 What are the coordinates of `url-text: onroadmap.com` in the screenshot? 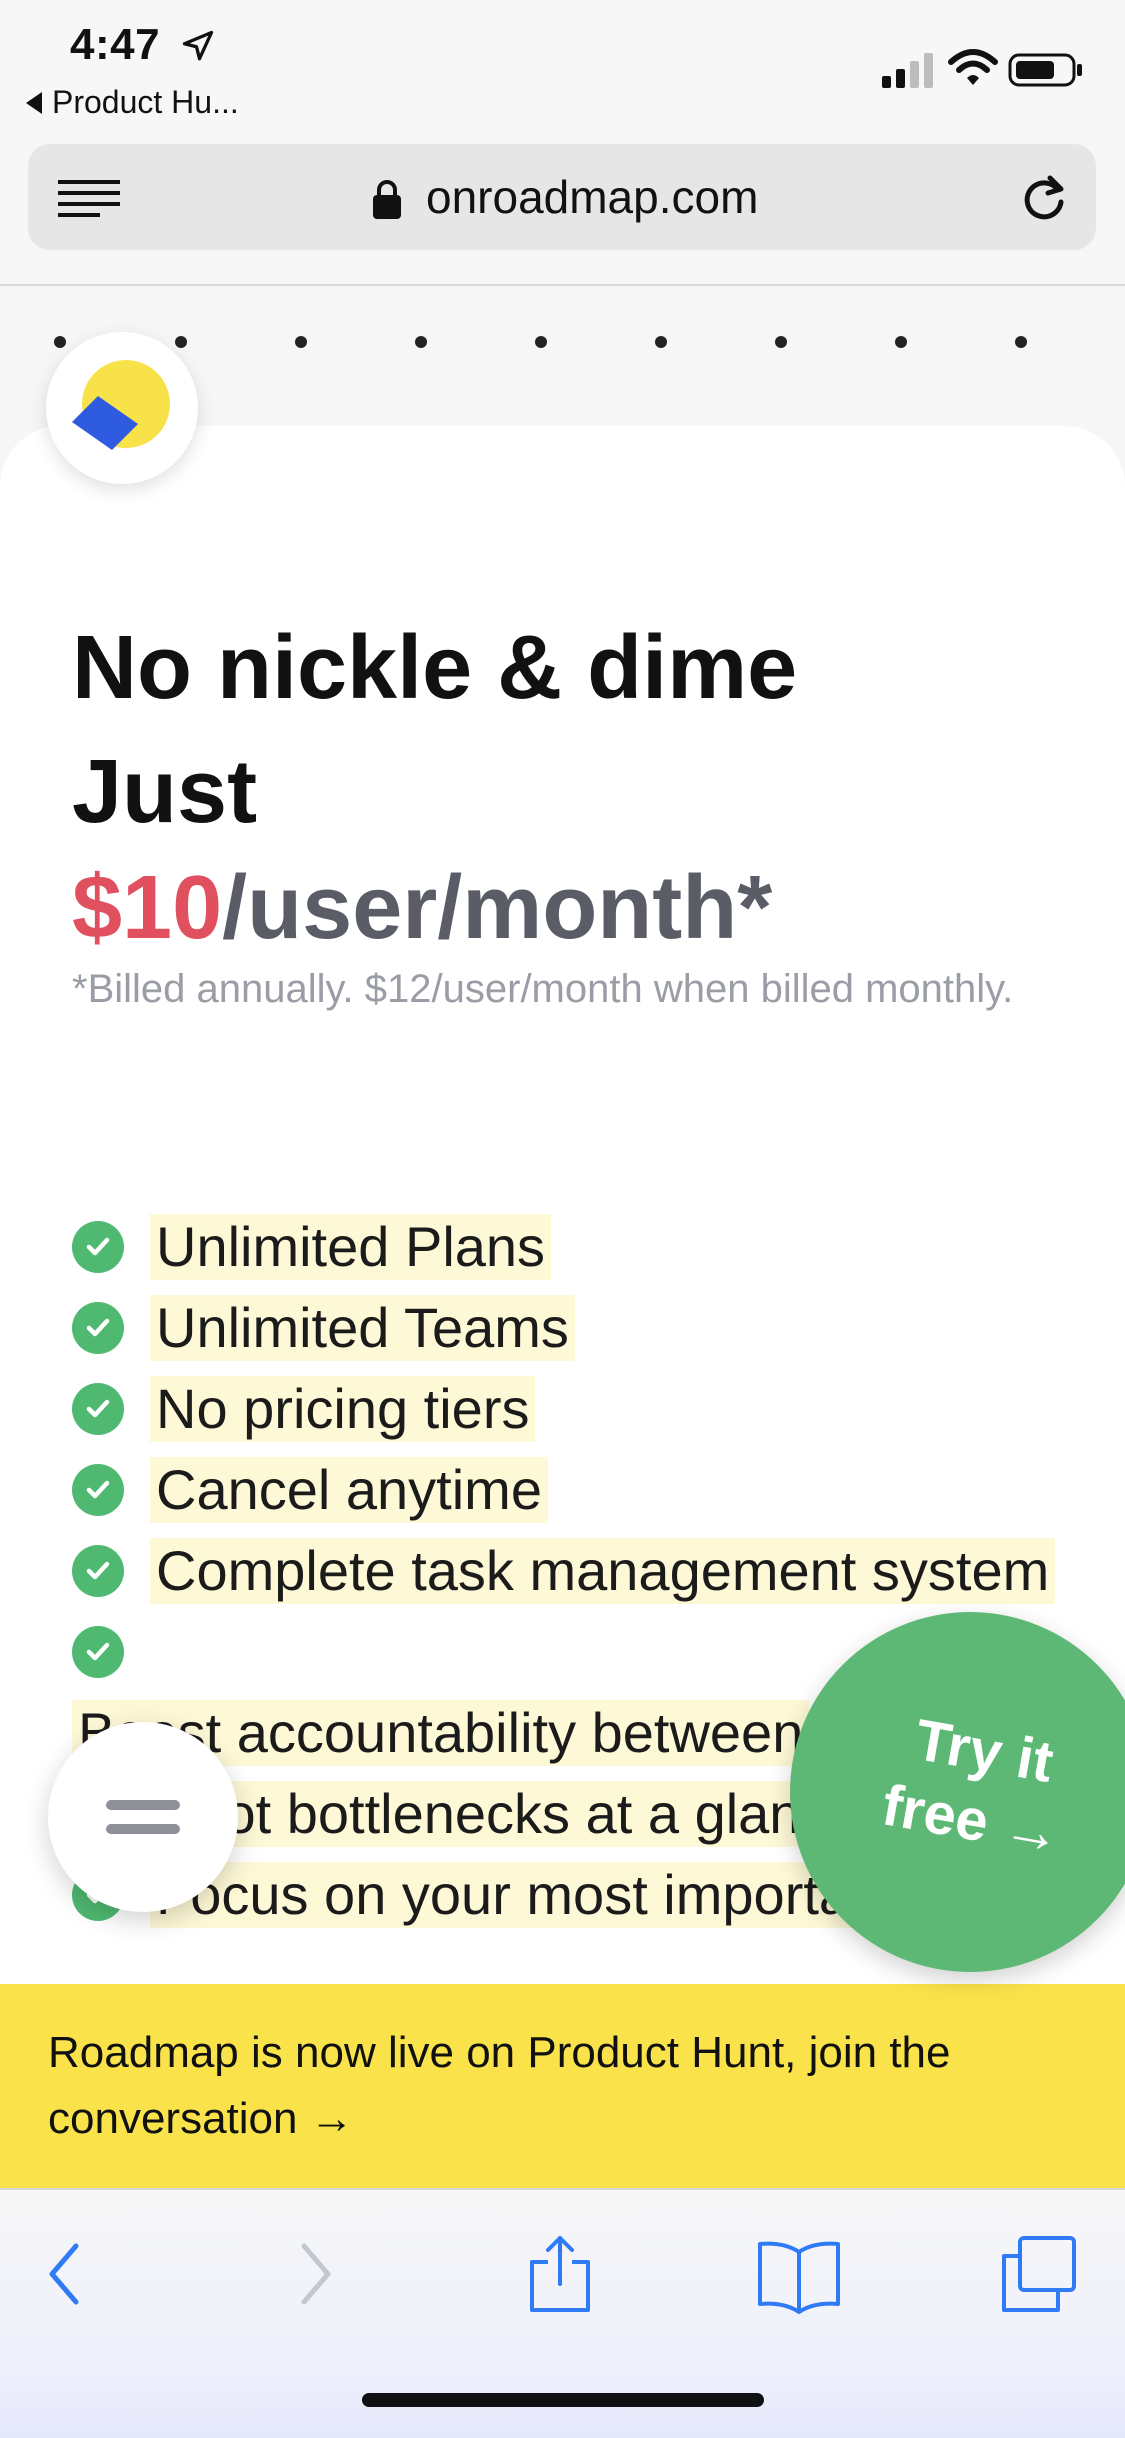 It's located at (592, 197).